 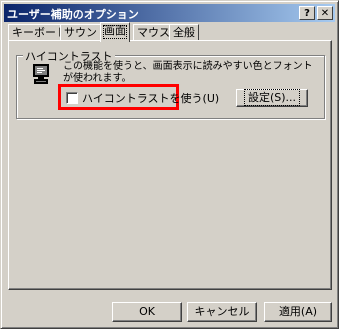 What do you see at coordinates (325, 13) in the screenshot?
I see `close-icon: ✕` at bounding box center [325, 13].